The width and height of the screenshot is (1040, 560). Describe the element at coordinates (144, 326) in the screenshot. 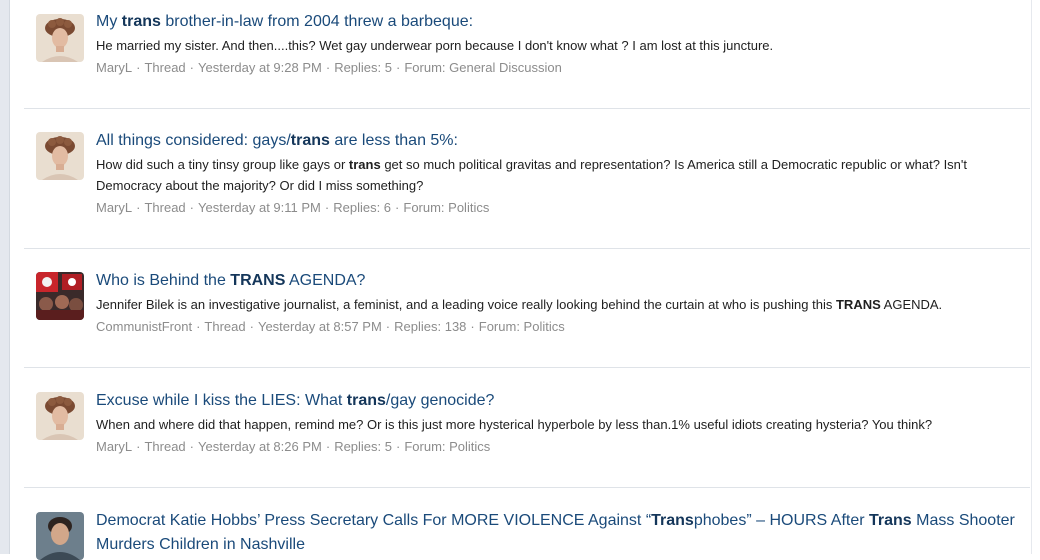

I see `author-link: CommunistFront` at that location.